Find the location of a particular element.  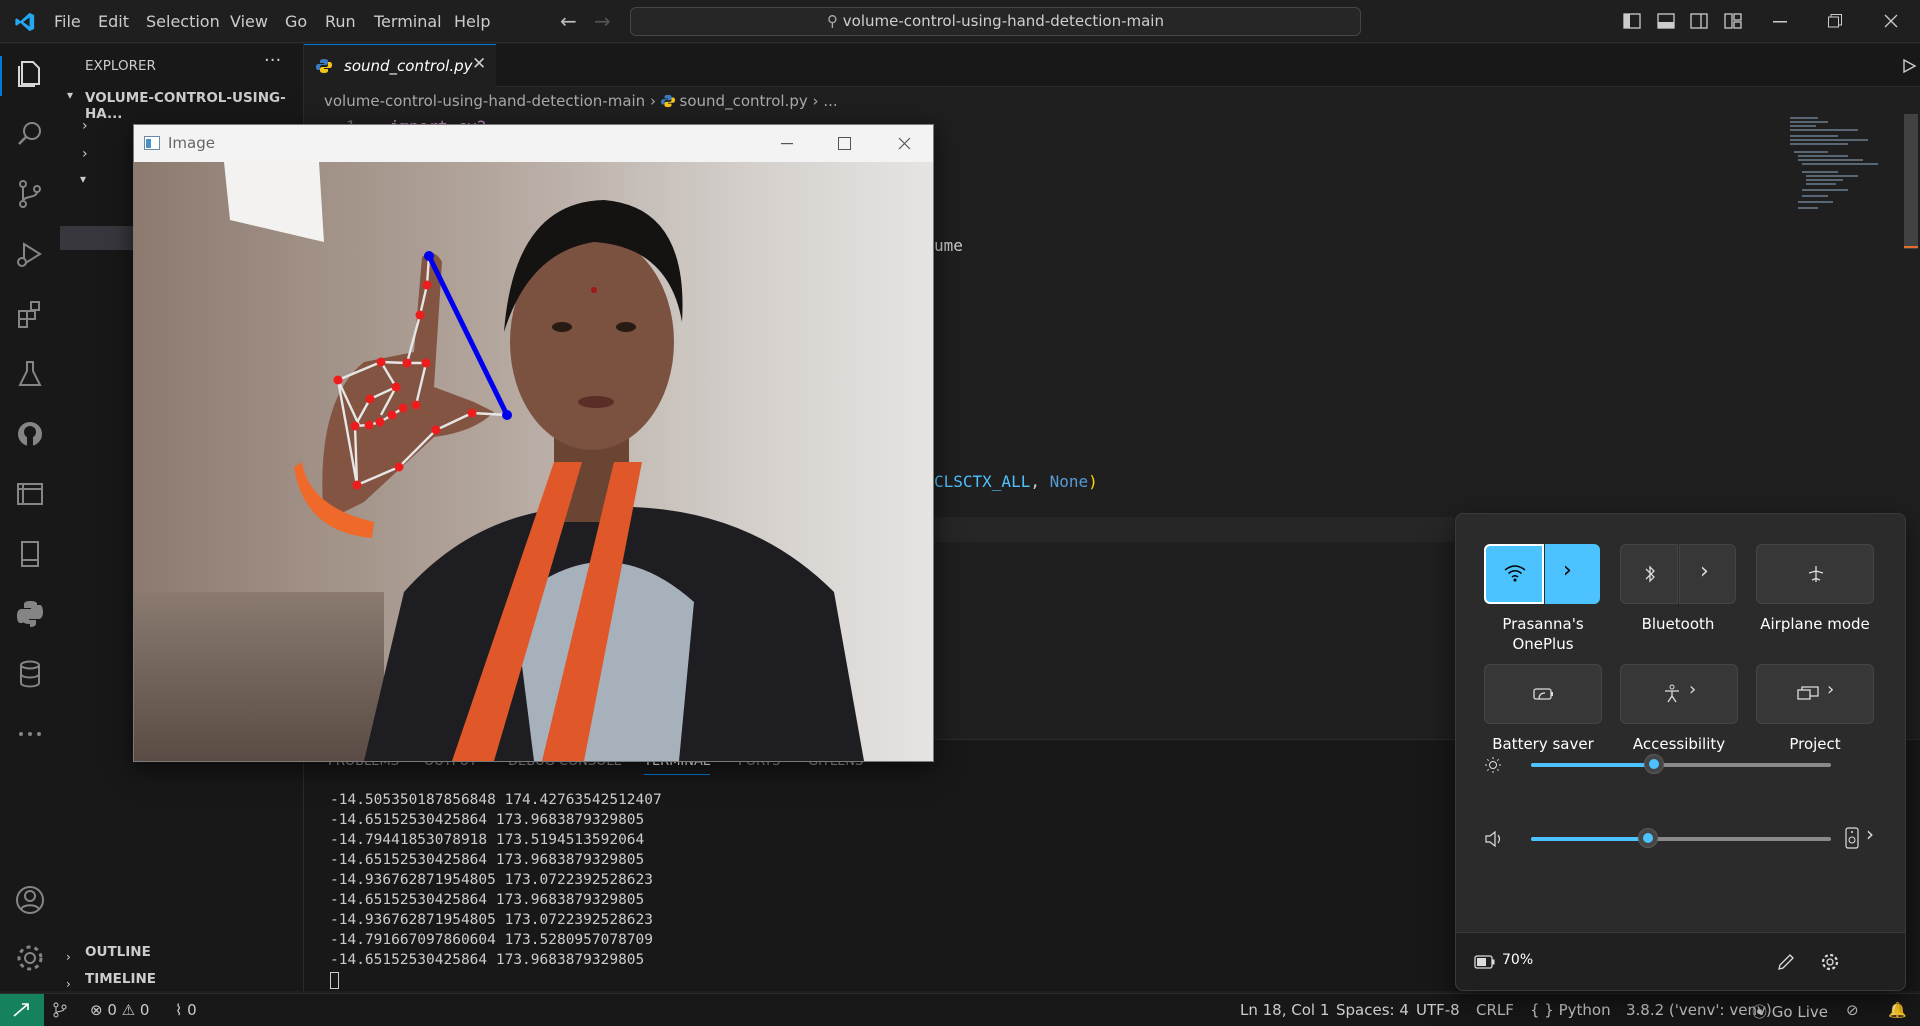

github-icon is located at coordinates (30, 434).